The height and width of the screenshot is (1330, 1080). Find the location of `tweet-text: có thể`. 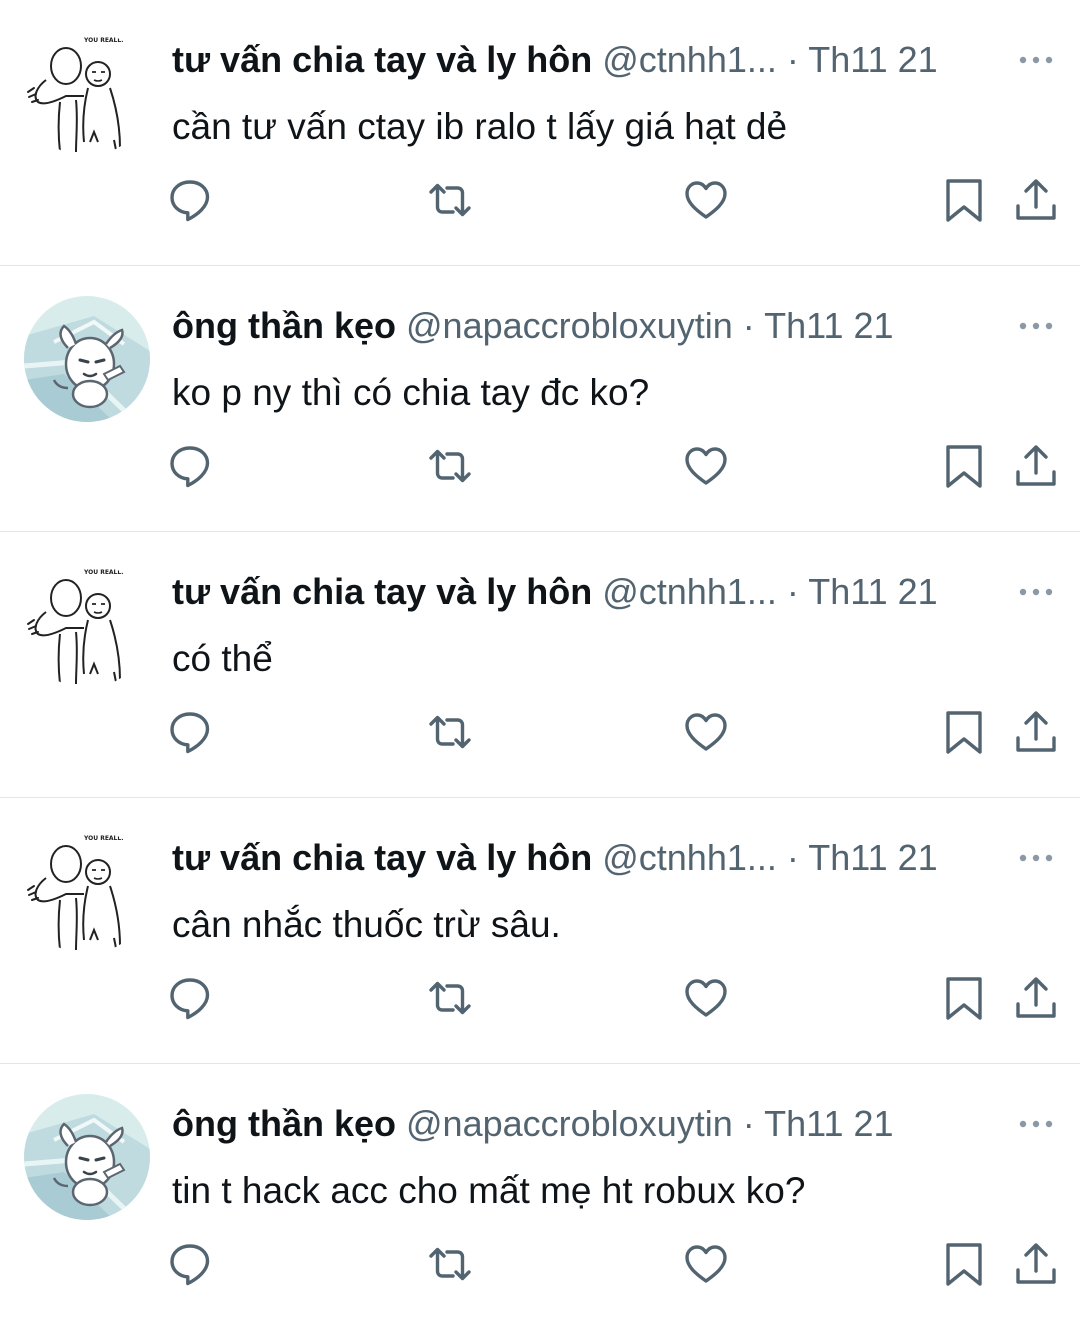

tweet-text: có thể is located at coordinates (222, 658).